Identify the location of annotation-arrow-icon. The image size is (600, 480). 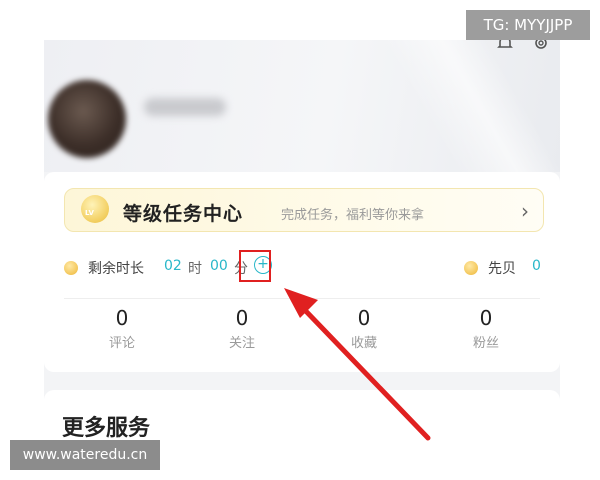
(357, 364).